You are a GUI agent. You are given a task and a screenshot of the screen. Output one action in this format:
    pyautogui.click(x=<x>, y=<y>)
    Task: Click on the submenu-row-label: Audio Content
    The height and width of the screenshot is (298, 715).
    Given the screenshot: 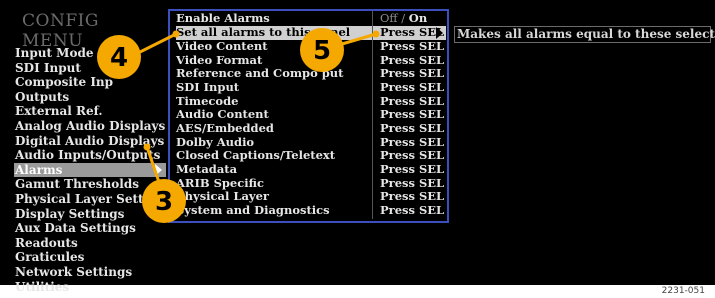 What is the action you would take?
    pyautogui.click(x=222, y=114)
    